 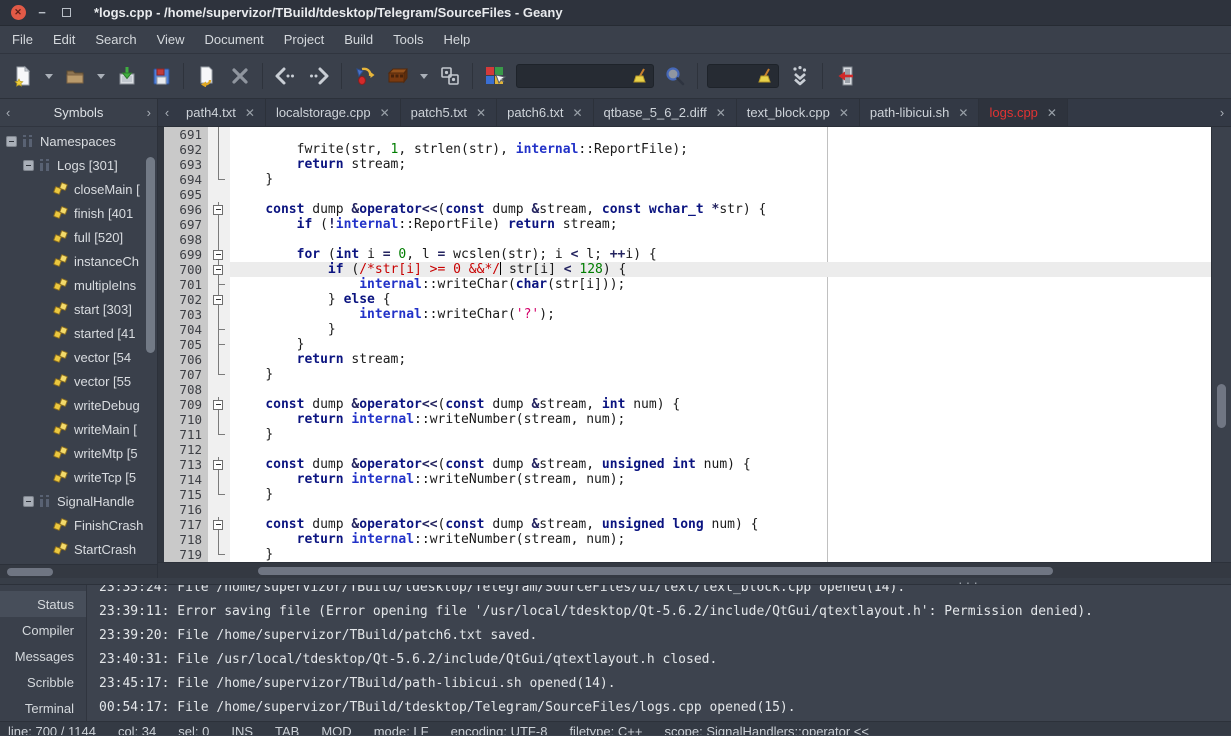 What do you see at coordinates (398, 76) in the screenshot?
I see `build-button` at bounding box center [398, 76].